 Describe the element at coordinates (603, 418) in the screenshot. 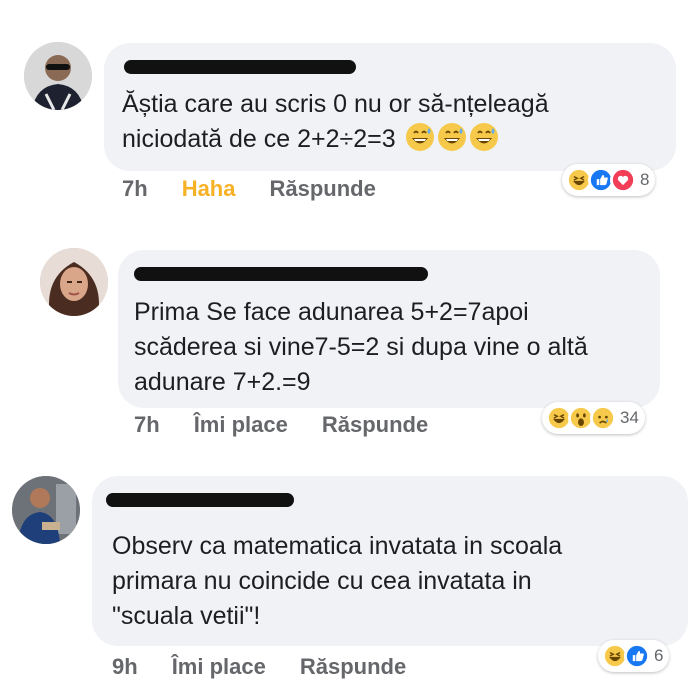

I see `sad-reaction-icon` at that location.